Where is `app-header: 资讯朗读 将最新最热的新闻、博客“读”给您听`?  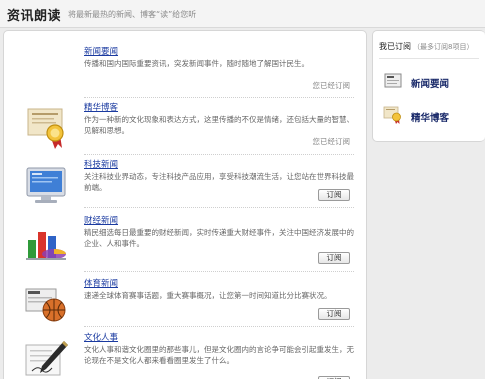 app-header: 资讯朗读 将最新最热的新闻、博客“读”给您听 is located at coordinates (242, 14).